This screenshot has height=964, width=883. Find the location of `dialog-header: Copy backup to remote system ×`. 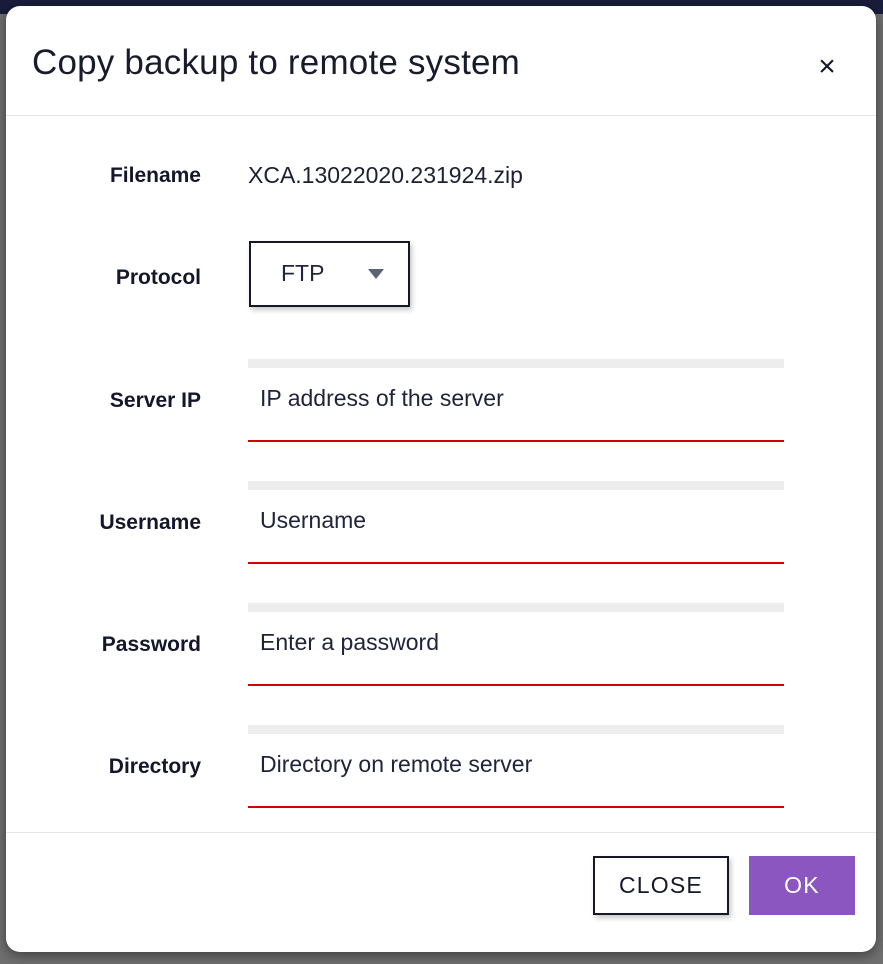

dialog-header: Copy backup to remote system × is located at coordinates (441, 61).